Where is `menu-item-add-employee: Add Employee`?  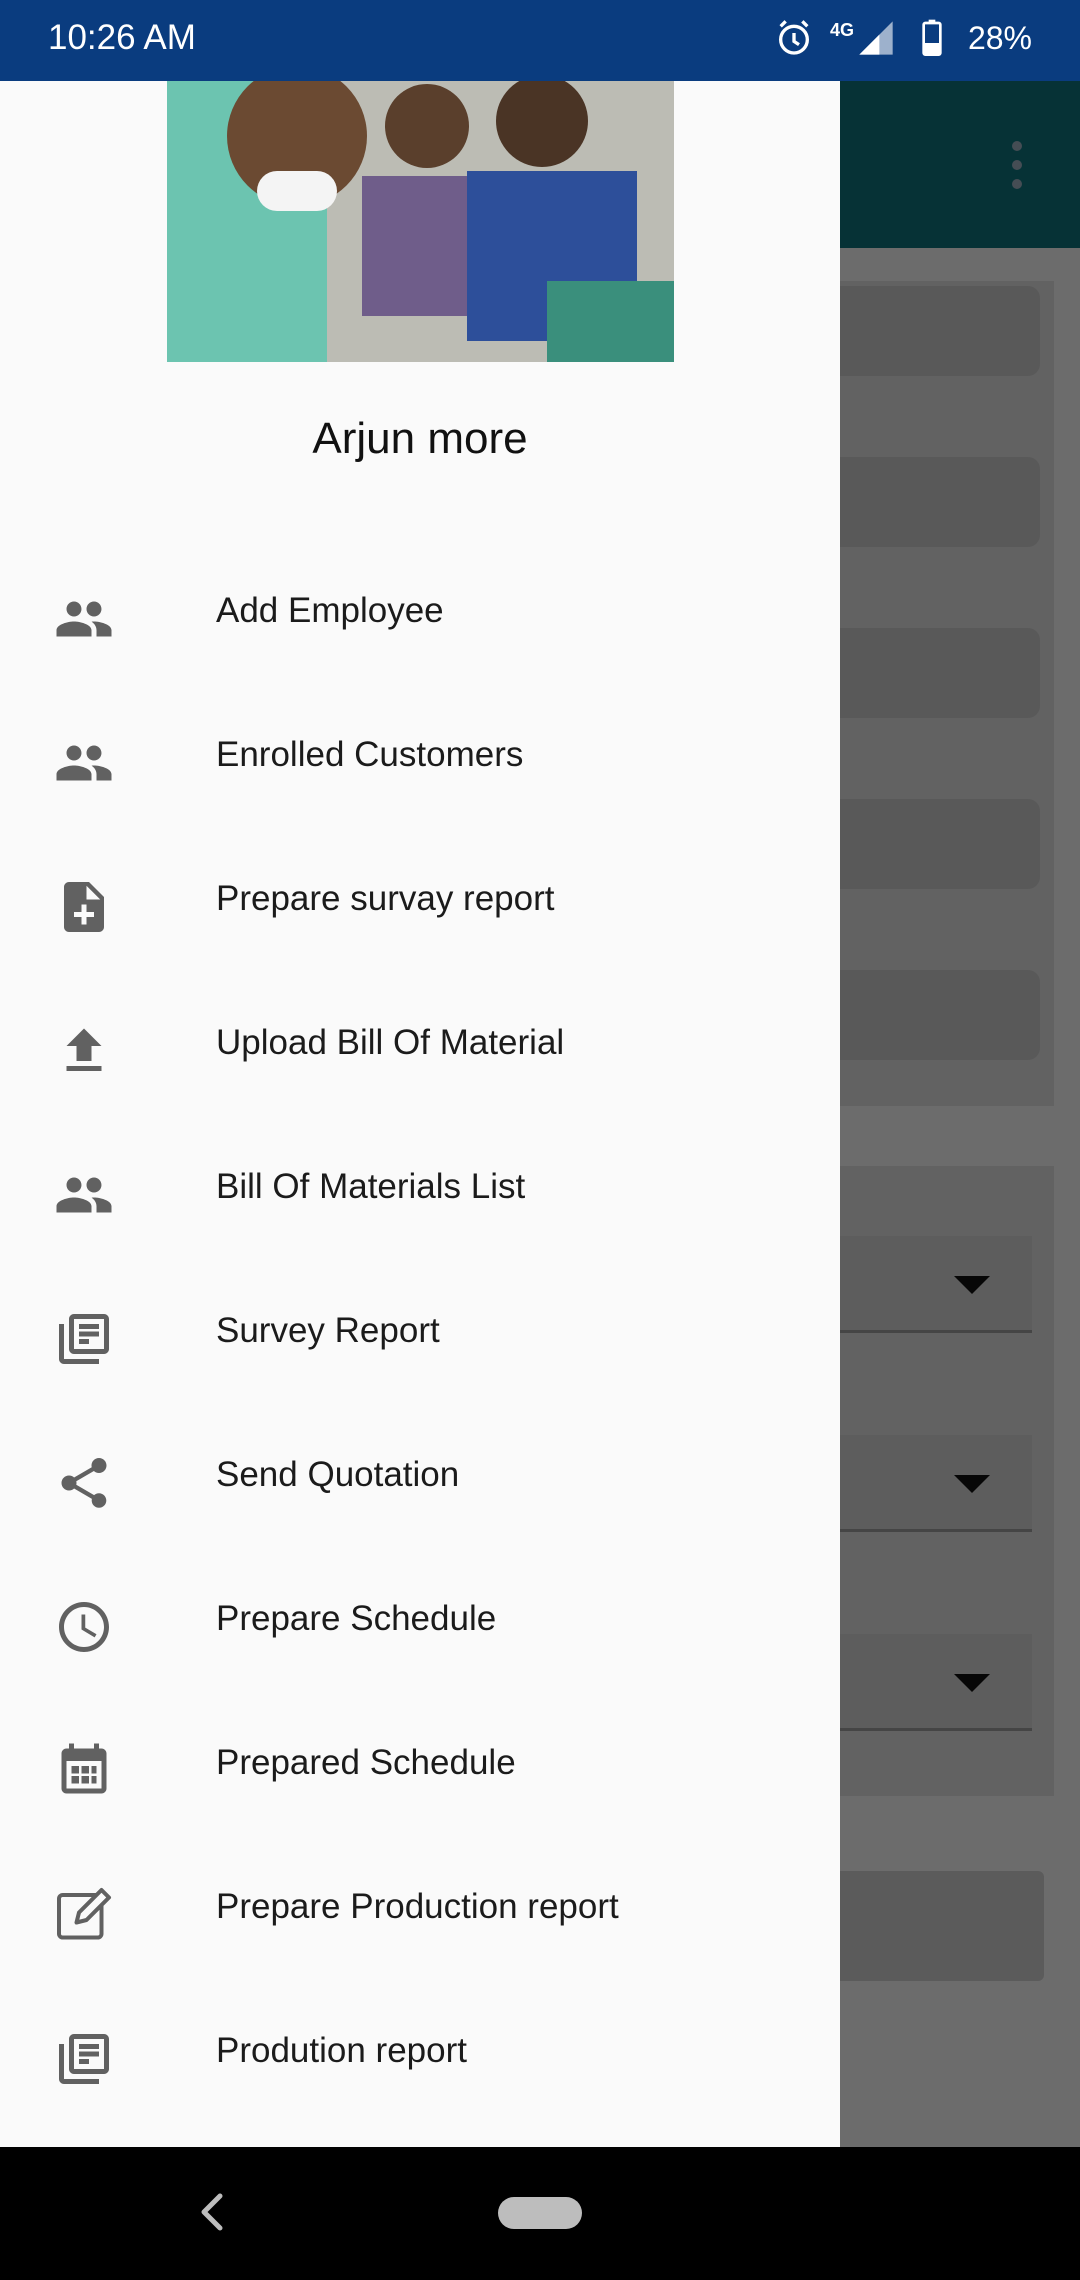 menu-item-add-employee: Add Employee is located at coordinates (420, 613).